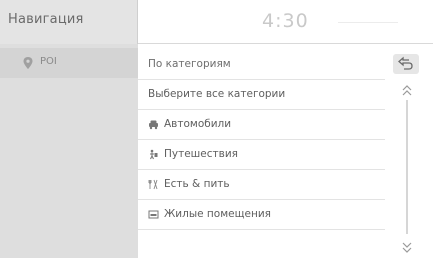 The height and width of the screenshot is (258, 433). Describe the element at coordinates (153, 184) in the screenshot. I see `food-icon` at that location.